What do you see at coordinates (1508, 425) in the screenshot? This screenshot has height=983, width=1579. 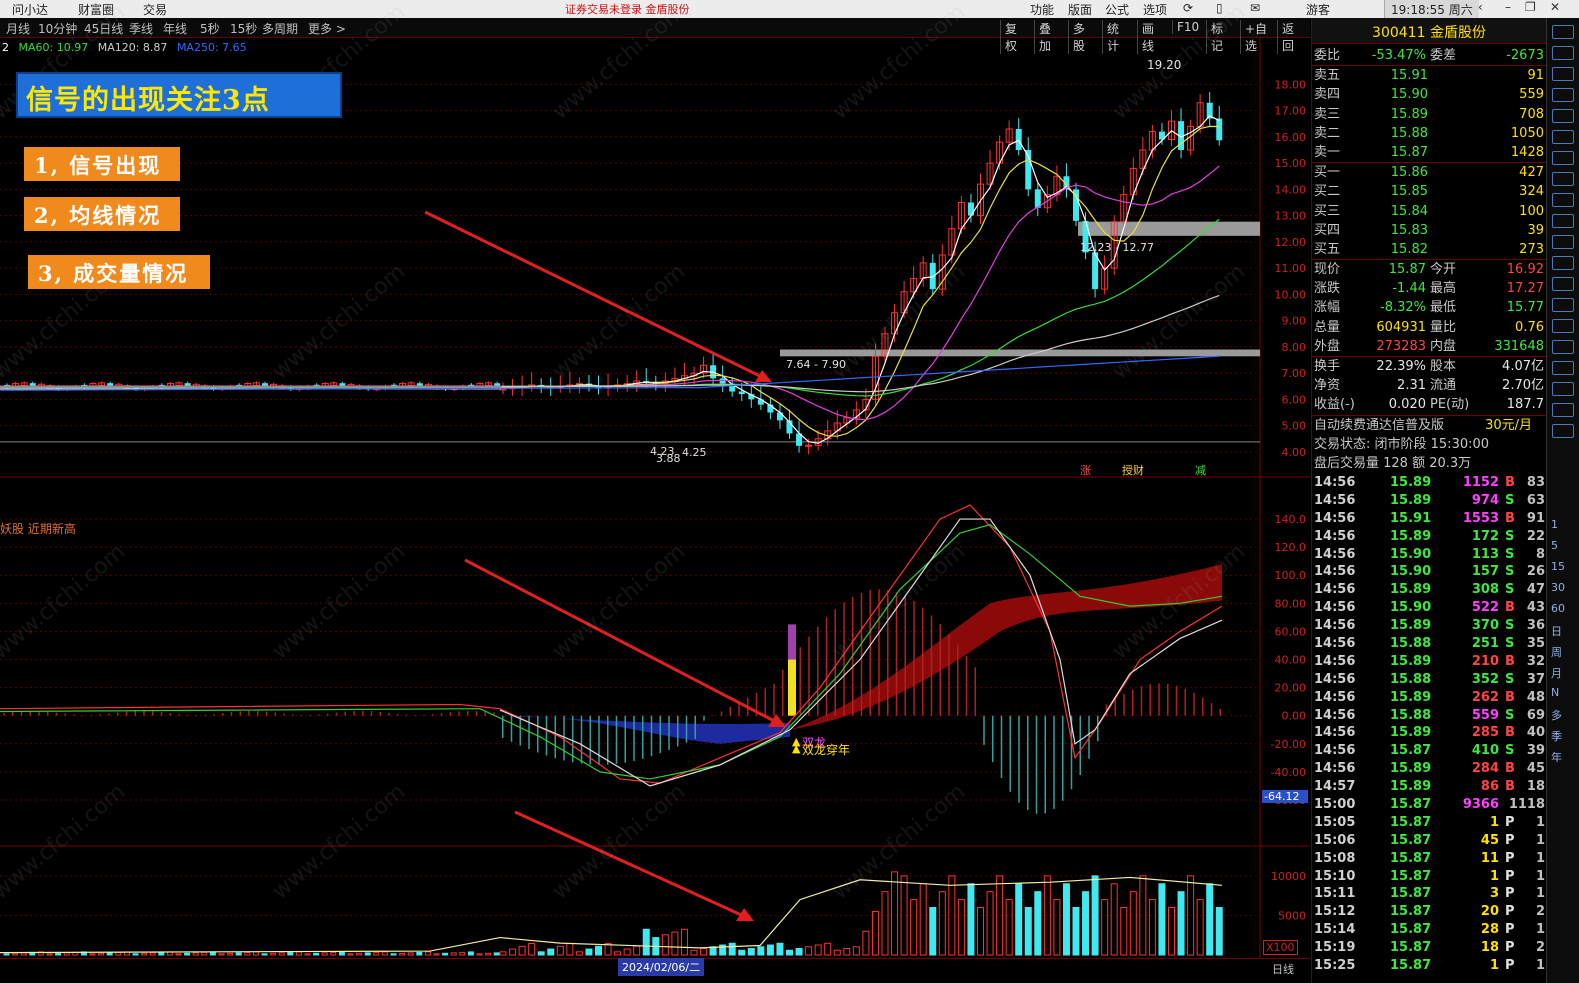 I see `promo-price: 30元/月` at bounding box center [1508, 425].